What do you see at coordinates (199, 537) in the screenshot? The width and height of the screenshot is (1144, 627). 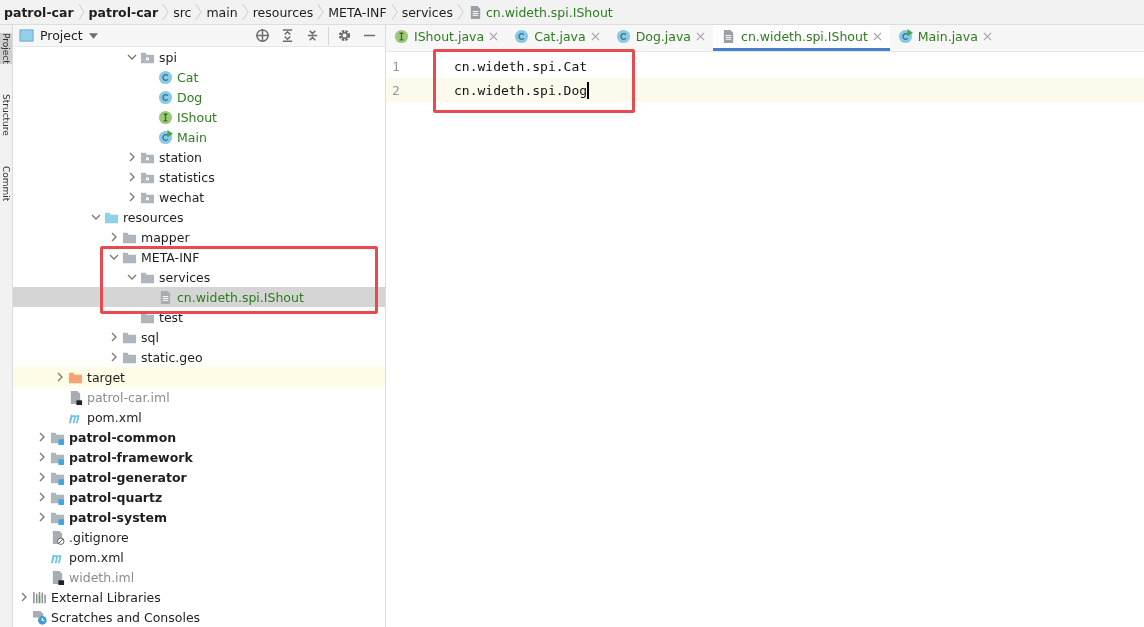 I see `tree-item: .gitignore` at bounding box center [199, 537].